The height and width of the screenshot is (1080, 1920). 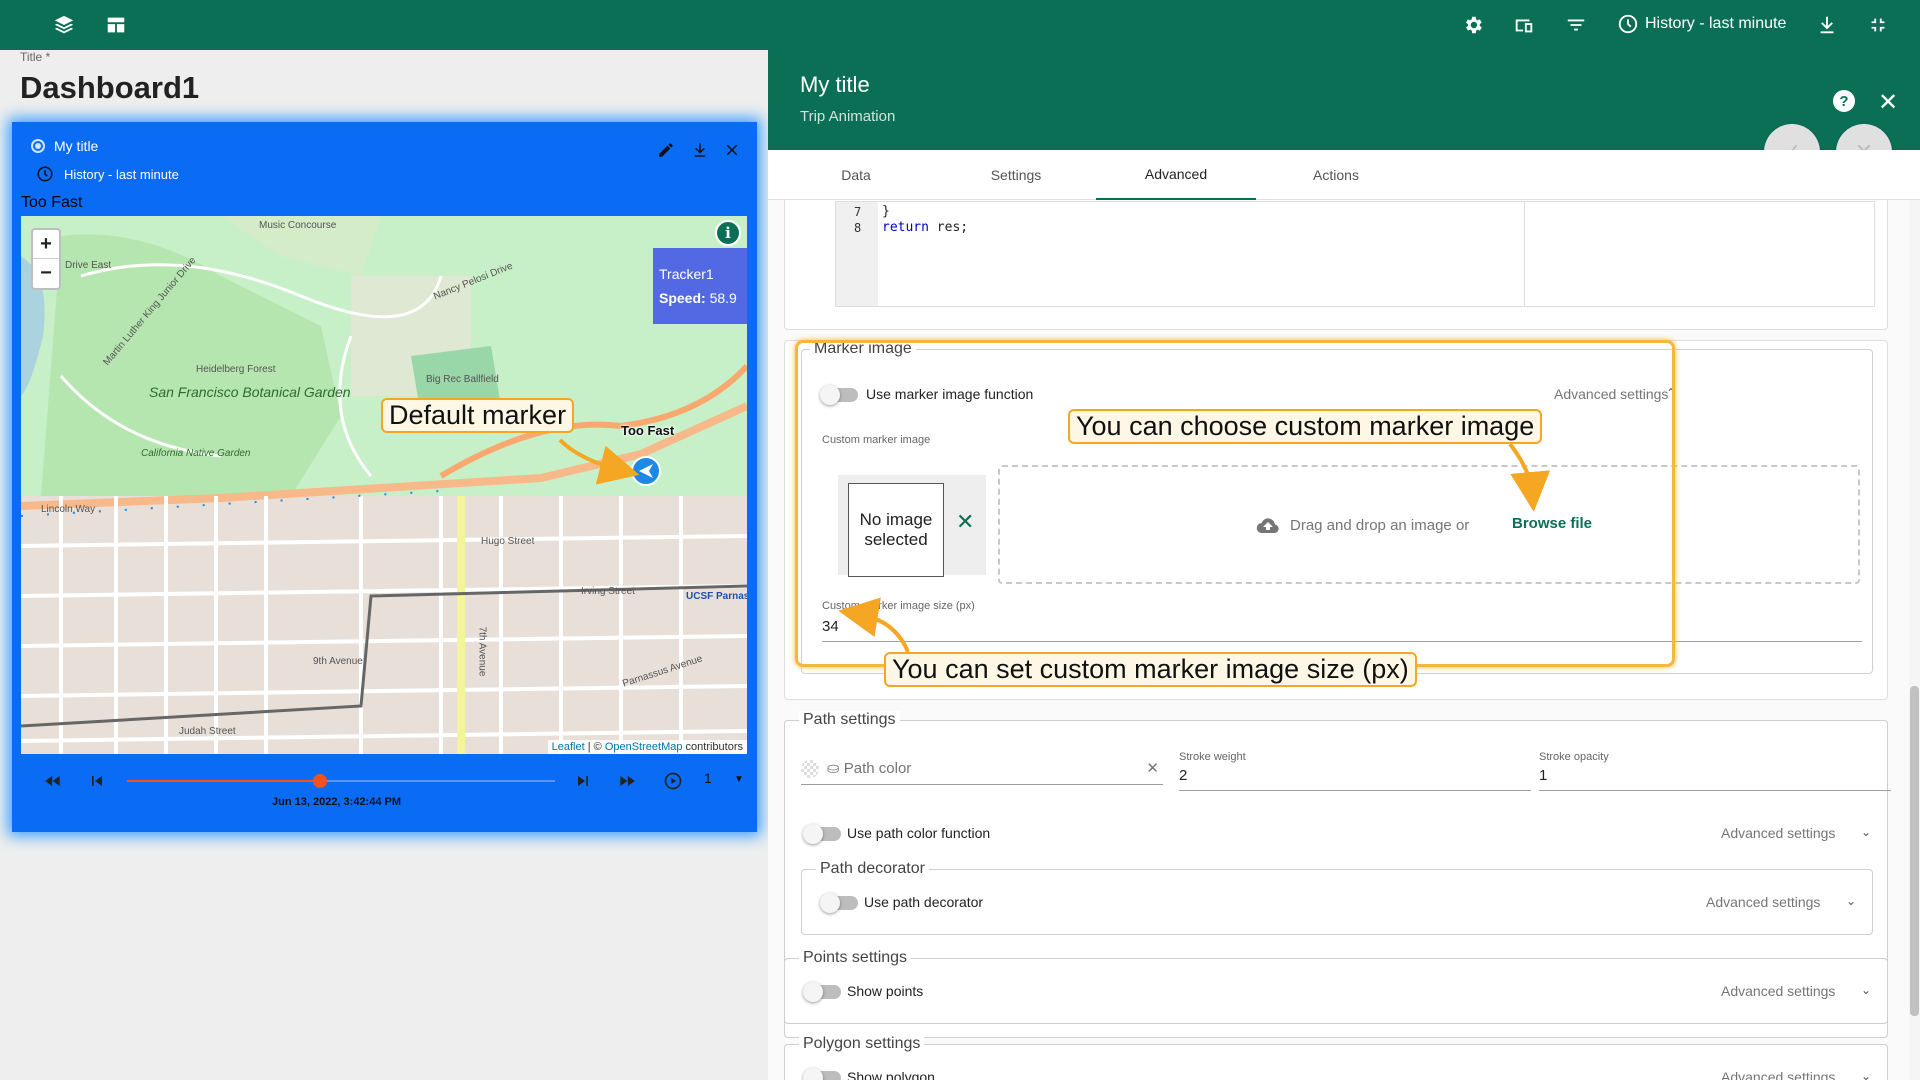 What do you see at coordinates (121, 174) in the screenshot?
I see `widget-timewindow: History - last minute` at bounding box center [121, 174].